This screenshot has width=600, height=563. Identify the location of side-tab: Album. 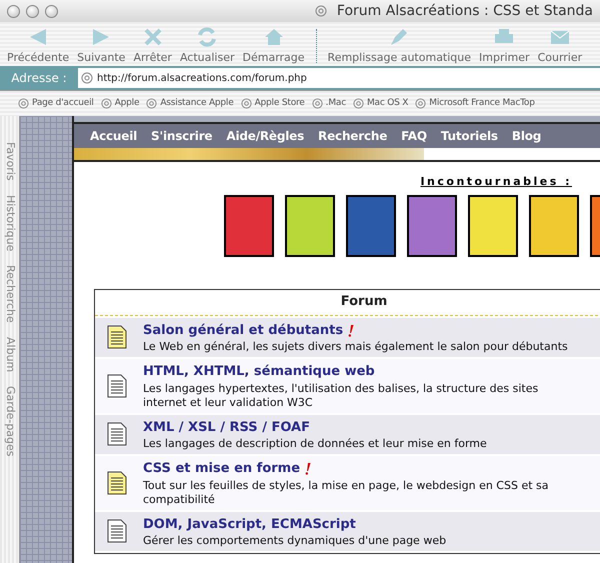
(9, 354).